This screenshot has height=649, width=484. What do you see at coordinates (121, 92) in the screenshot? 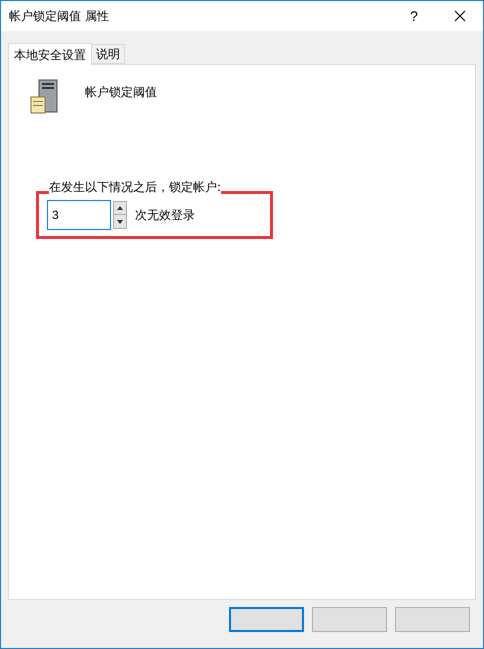
I see `policy-name: 帐户锁定阈值` at bounding box center [121, 92].